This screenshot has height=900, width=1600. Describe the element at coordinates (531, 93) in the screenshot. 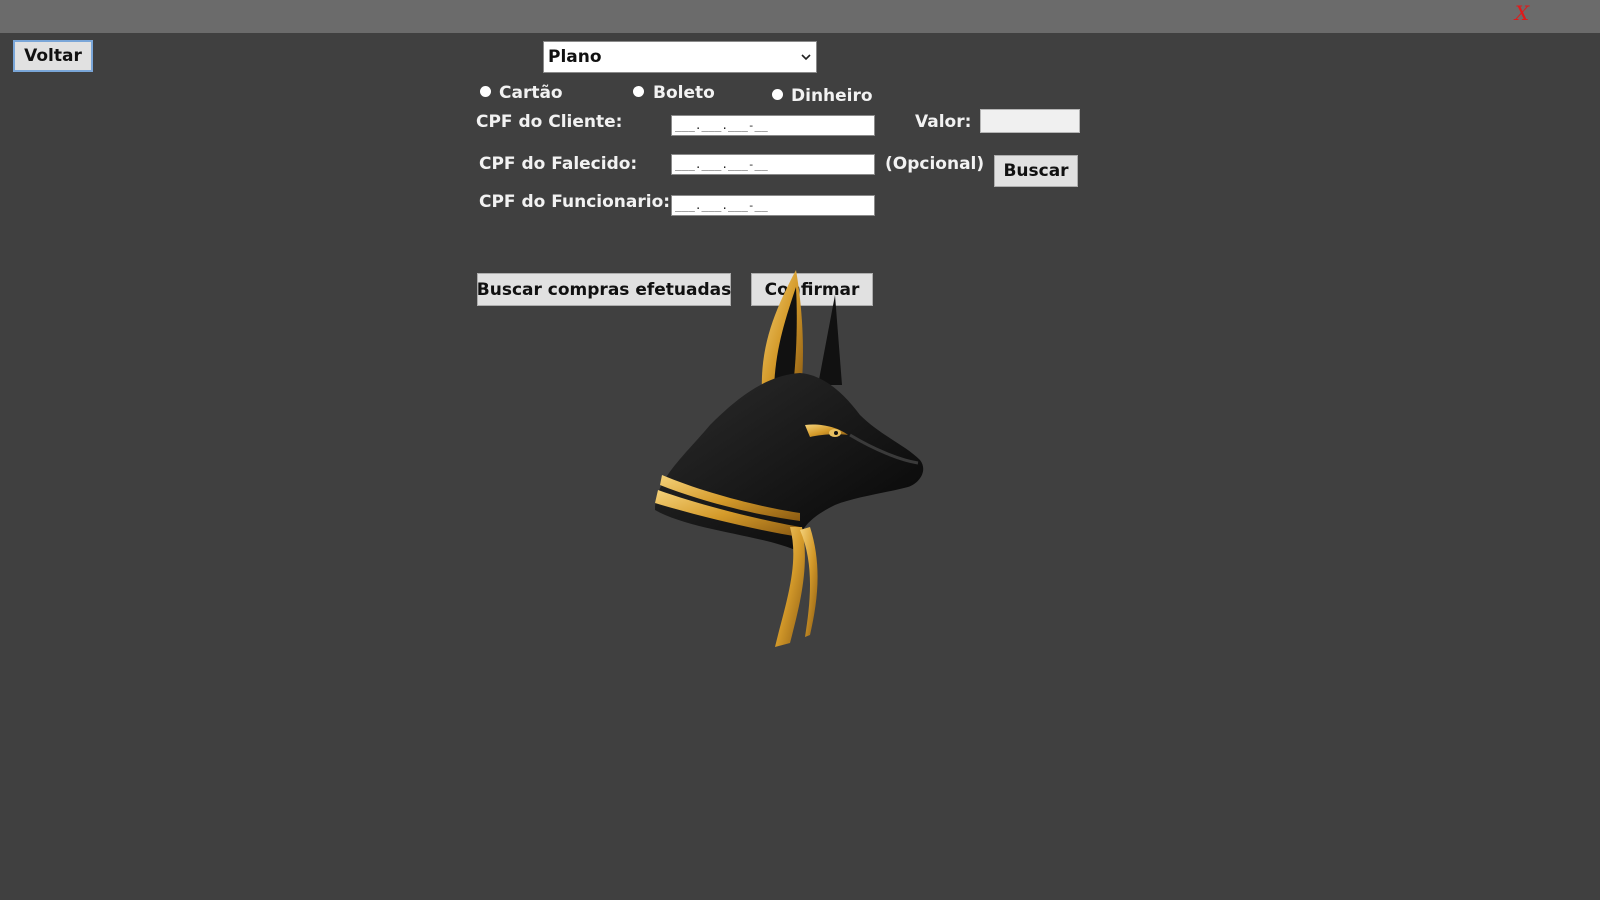

I see `radio-cartao-label: Cartão` at that location.